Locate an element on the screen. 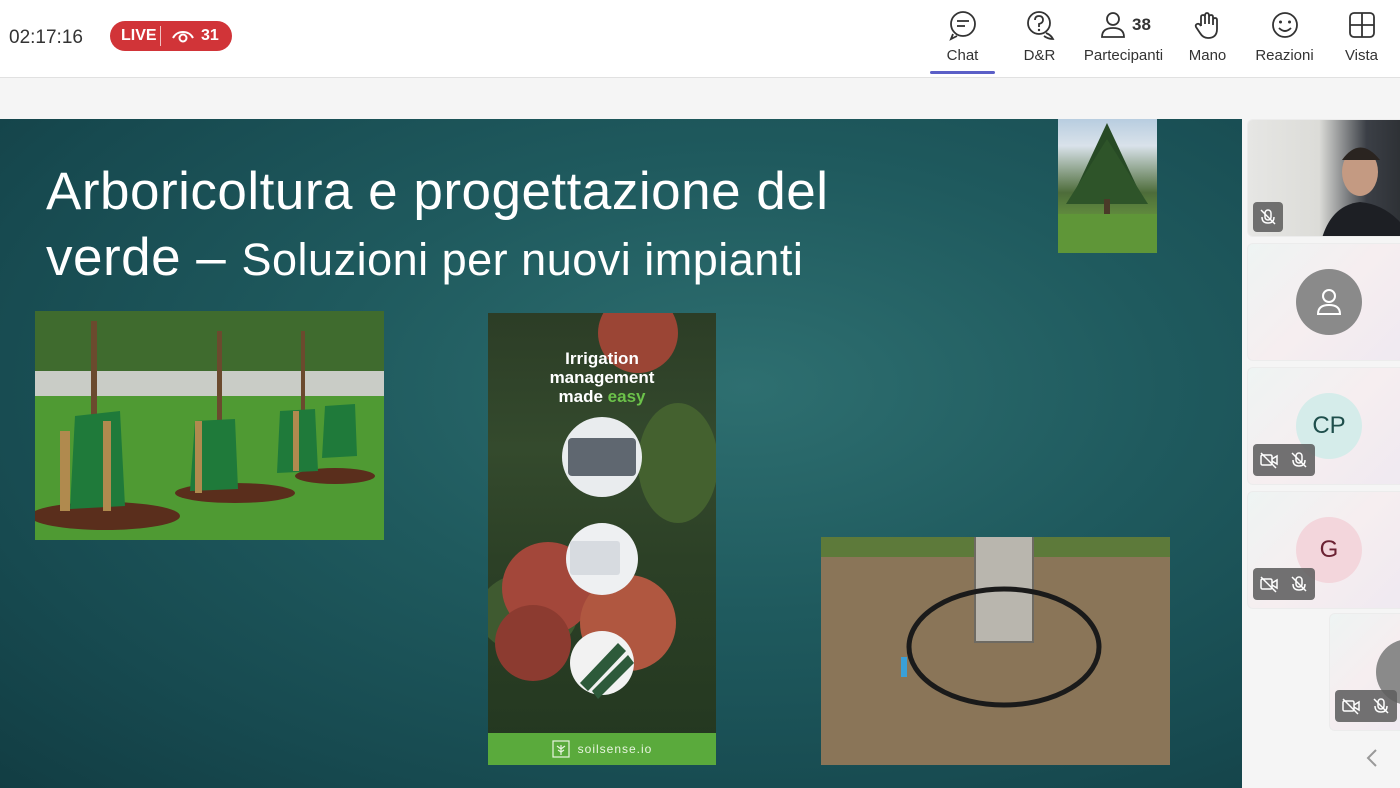  participants-count: 38 is located at coordinates (1141, 24).